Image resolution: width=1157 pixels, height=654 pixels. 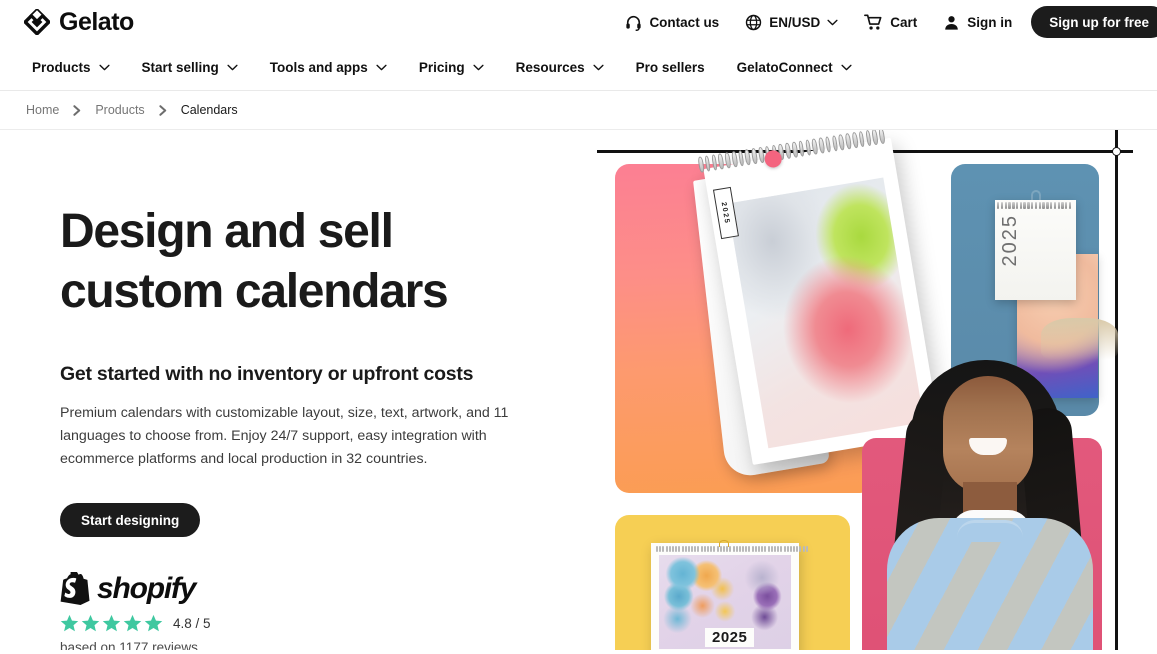 What do you see at coordinates (1036, 206) in the screenshot?
I see `wall-calendar-spiral-binding-icon` at bounding box center [1036, 206].